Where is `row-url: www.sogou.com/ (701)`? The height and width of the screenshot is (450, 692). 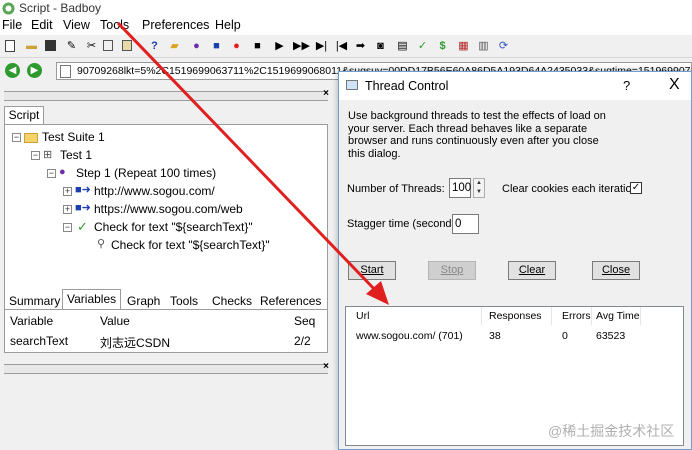 row-url: www.sogou.com/ (701) is located at coordinates (409, 336).